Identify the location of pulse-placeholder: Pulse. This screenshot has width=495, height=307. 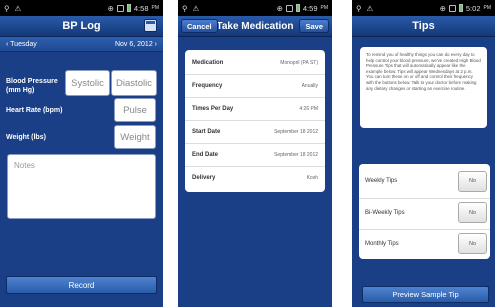
(135, 110).